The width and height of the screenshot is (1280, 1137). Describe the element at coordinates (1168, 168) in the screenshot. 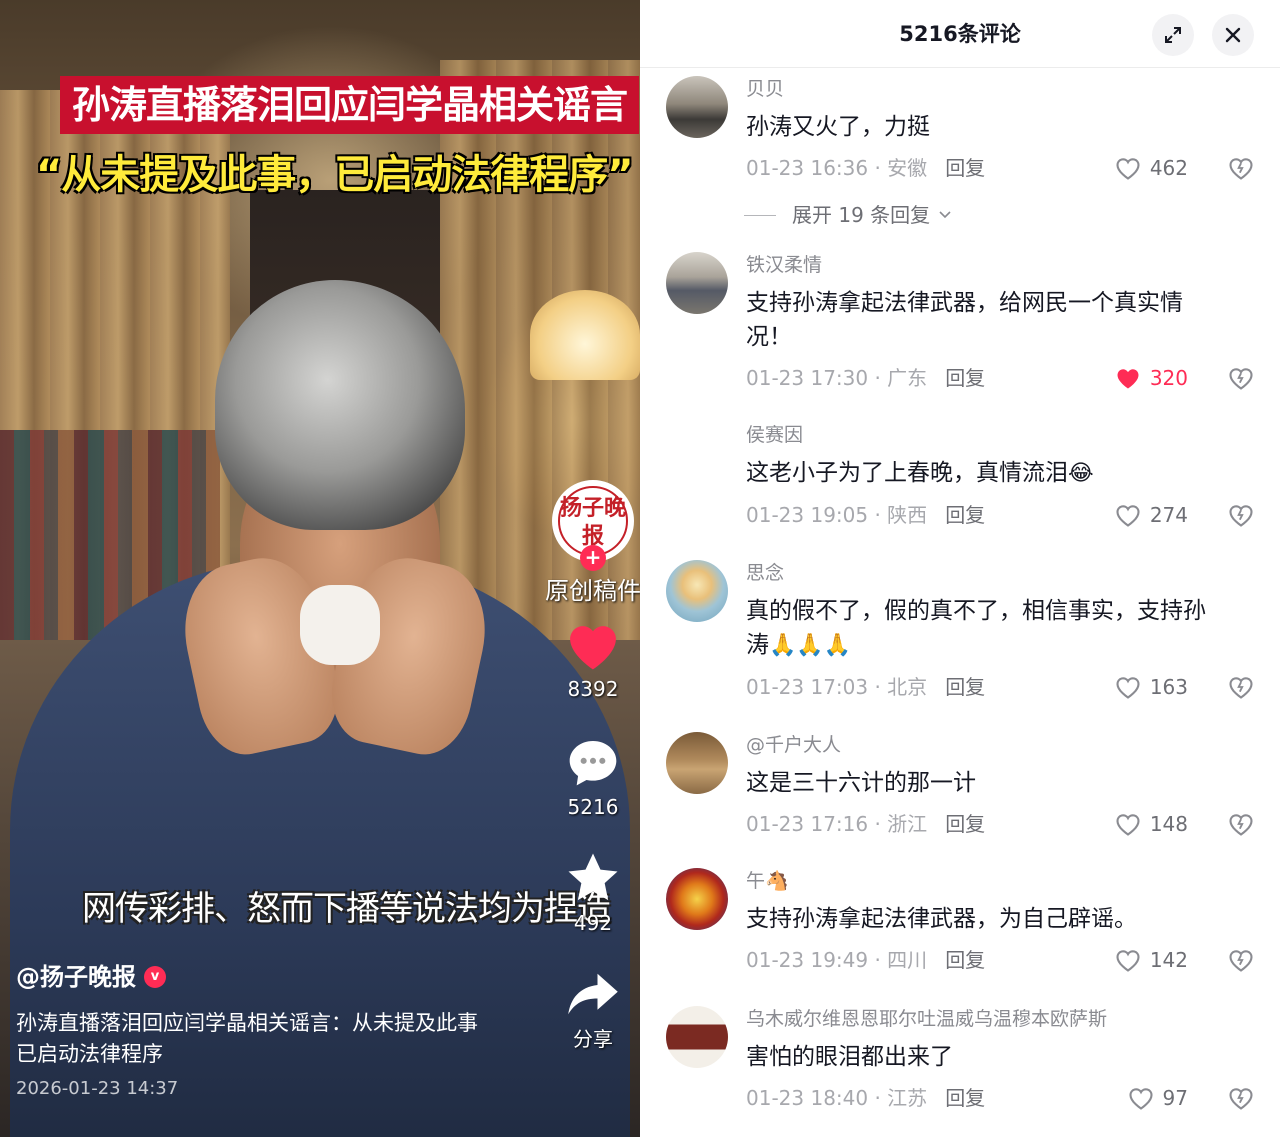

I see `comment-like-count: 462` at that location.